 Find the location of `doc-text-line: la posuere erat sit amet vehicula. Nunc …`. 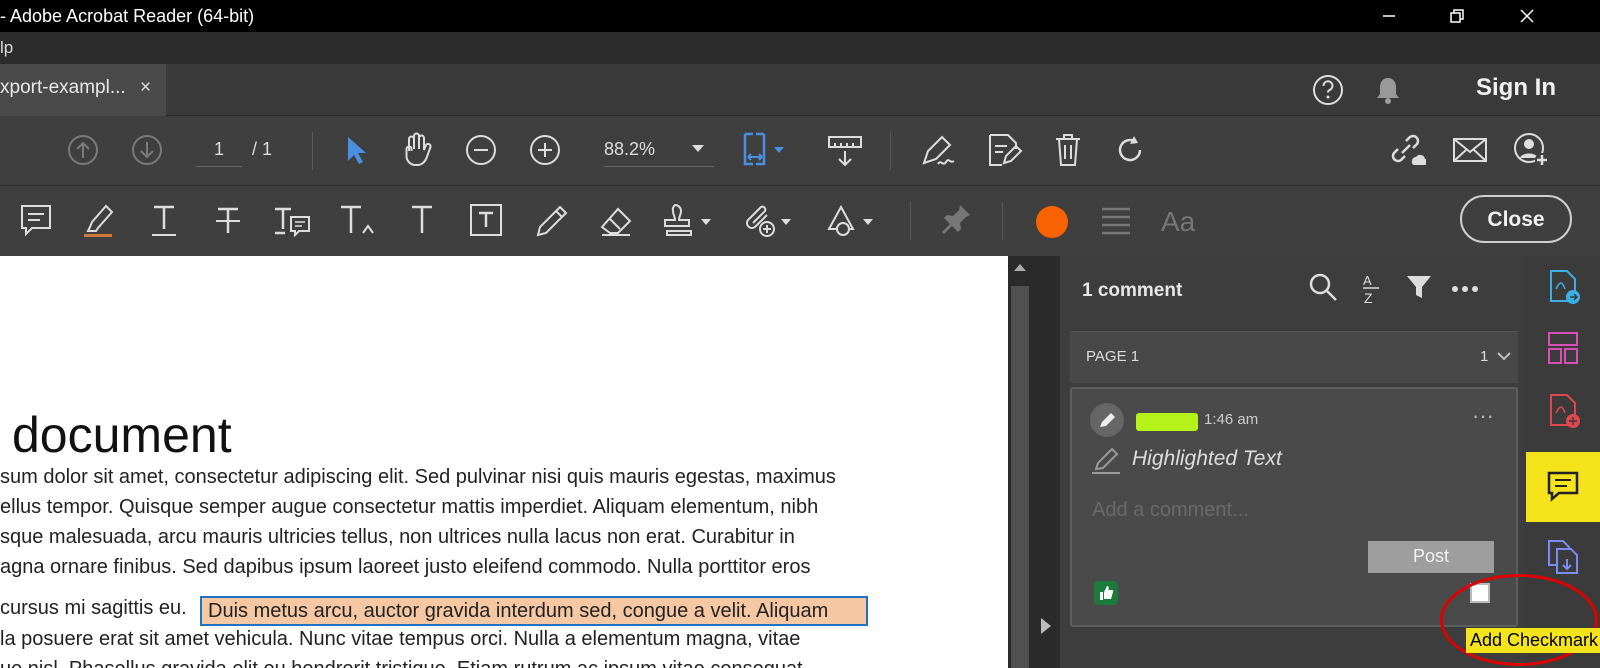

doc-text-line: la posuere erat sit amet vehicula. Nunc … is located at coordinates (400, 639).